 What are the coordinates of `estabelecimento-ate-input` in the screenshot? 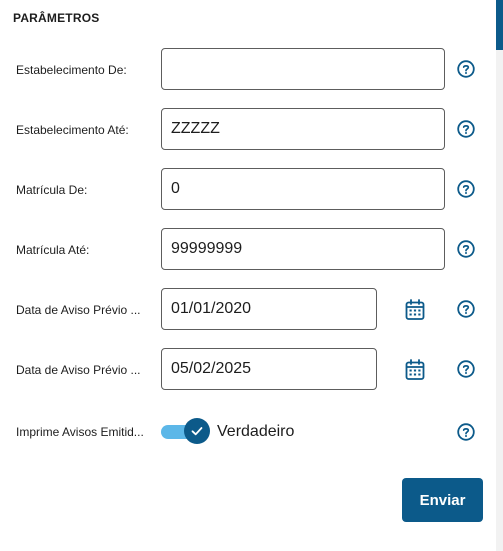 It's located at (301, 129).